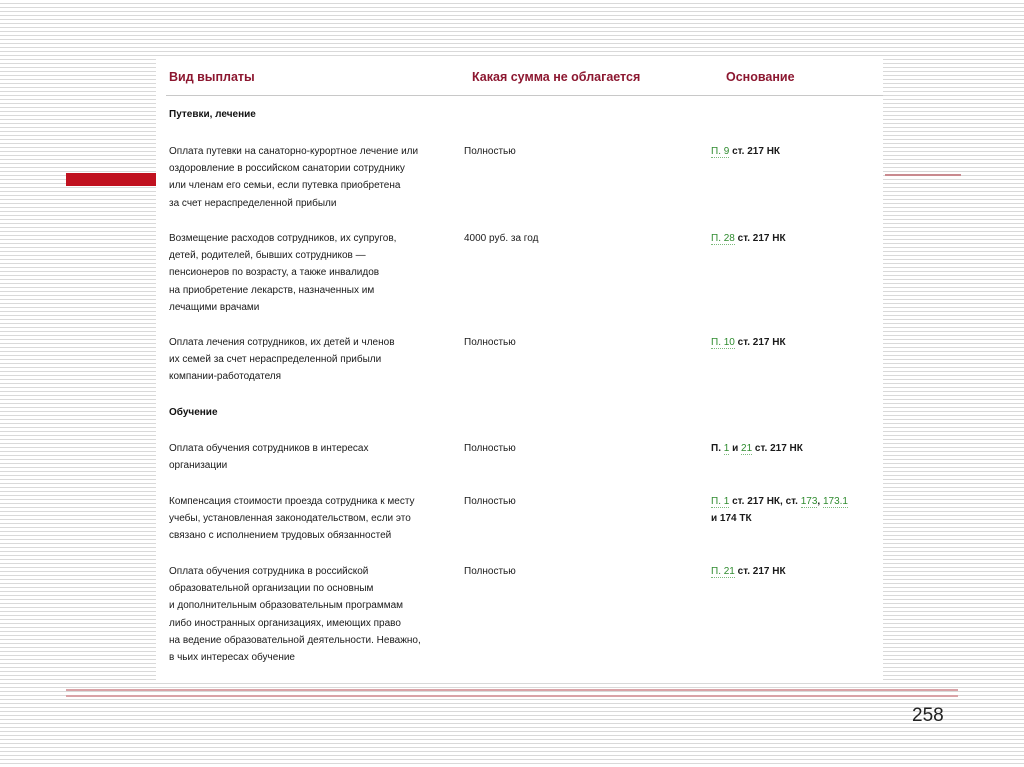  I want to click on section-title-trips-treatment: Путевки, лечение, so click(212, 114).